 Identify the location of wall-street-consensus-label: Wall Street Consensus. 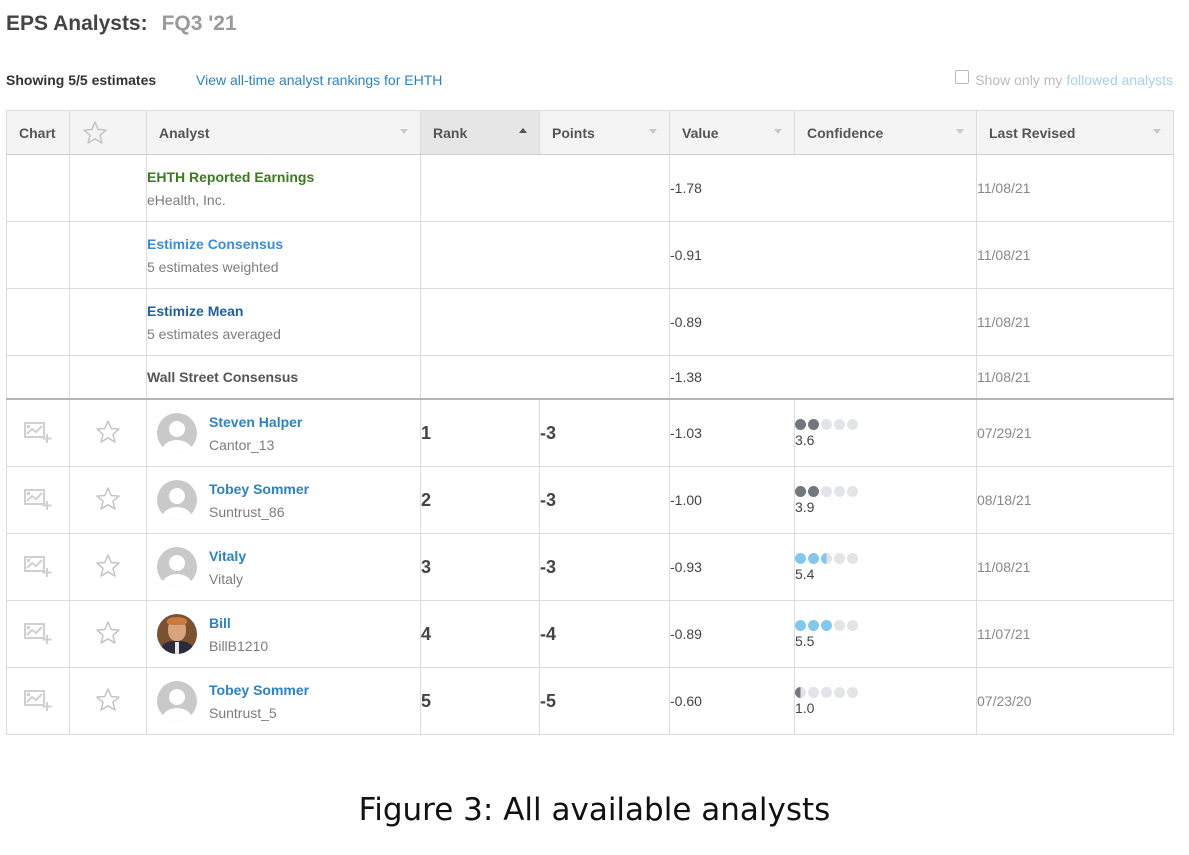
(223, 377).